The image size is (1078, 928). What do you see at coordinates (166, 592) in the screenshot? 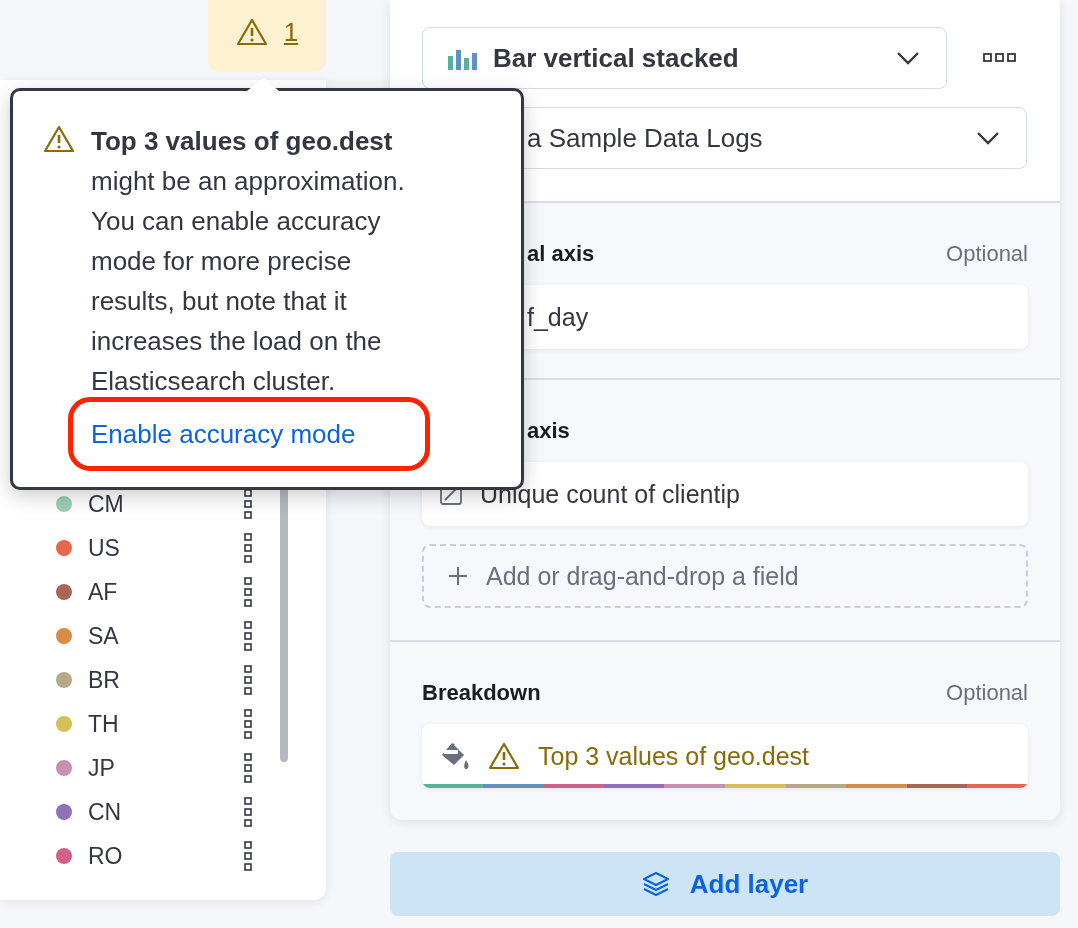
I see `legend-label: AF` at bounding box center [166, 592].